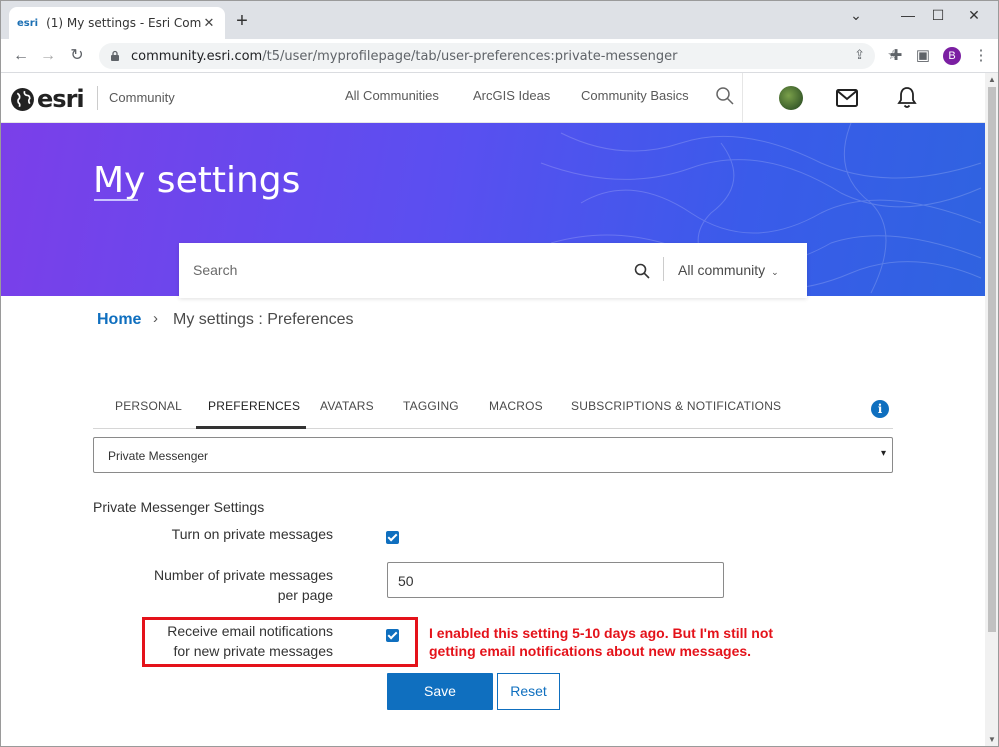 This screenshot has width=999, height=747. Describe the element at coordinates (242, 21) in the screenshot. I see `new-tab-icon: +` at that location.